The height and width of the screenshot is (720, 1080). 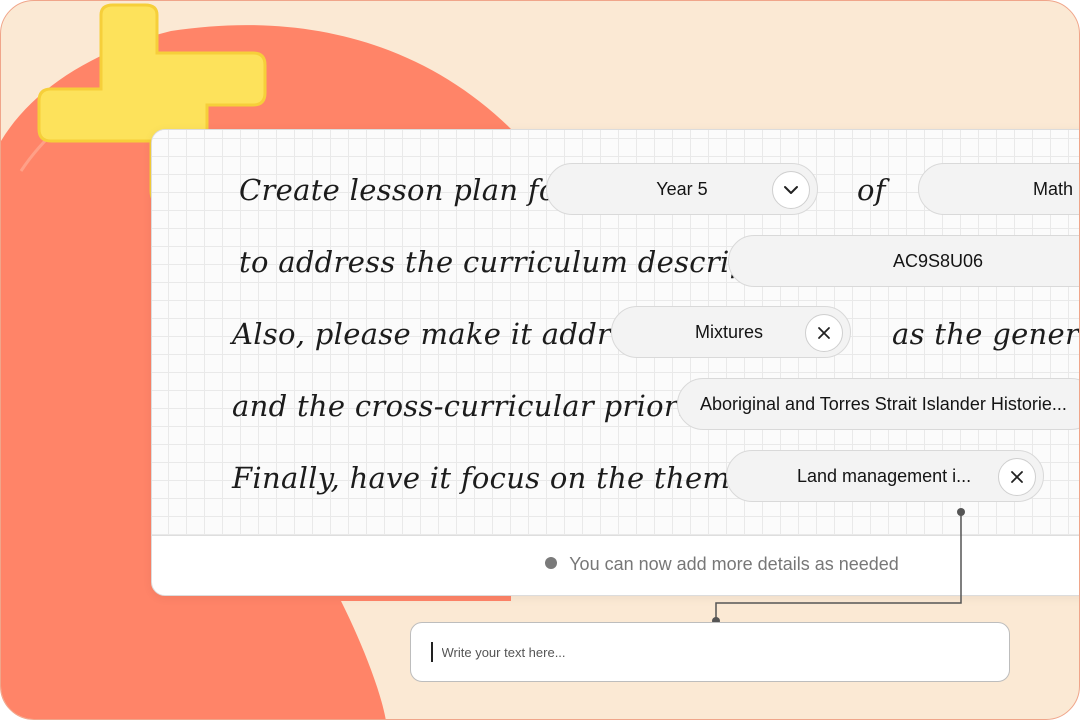 I want to click on details-text-input, so click(x=711, y=652).